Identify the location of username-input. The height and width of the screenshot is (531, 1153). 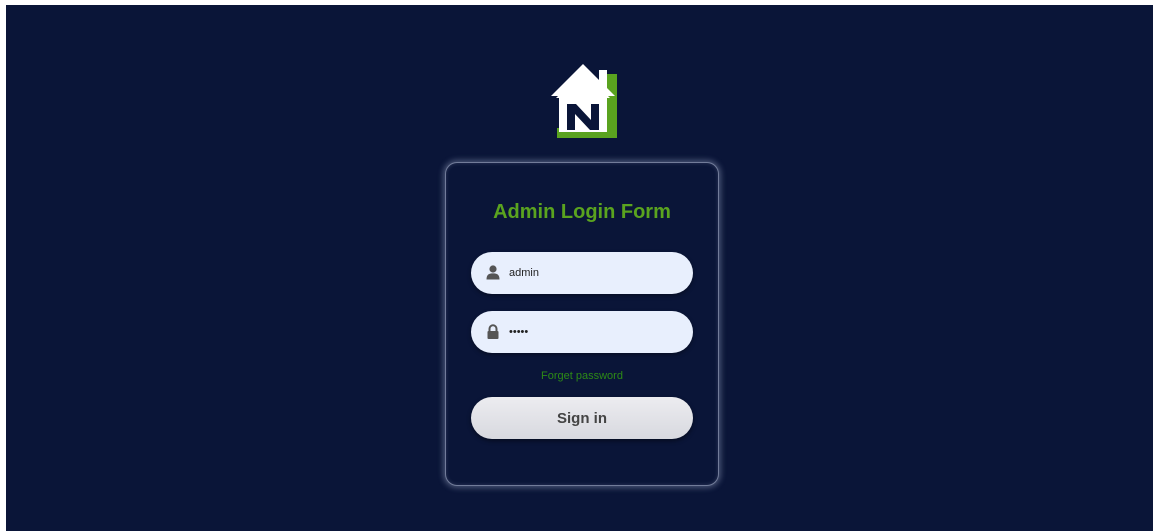
(594, 273).